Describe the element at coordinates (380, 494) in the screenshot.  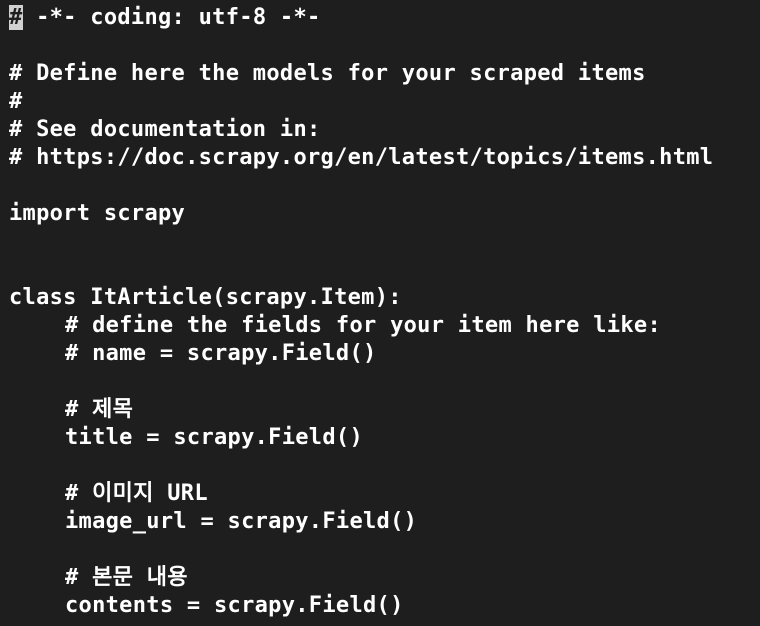
I see `code-line-18: # 이미지 URL` at that location.